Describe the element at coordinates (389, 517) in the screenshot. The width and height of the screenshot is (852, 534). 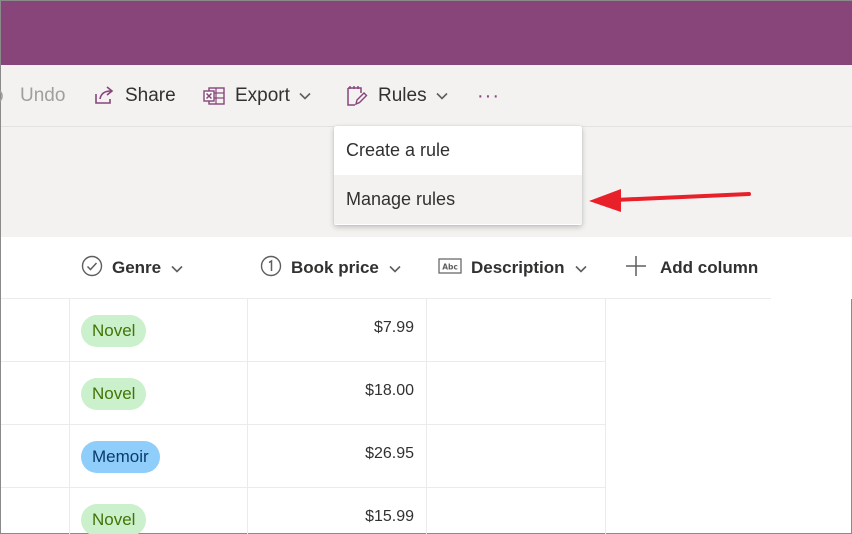
I see `book-price-cell: $15.99` at that location.